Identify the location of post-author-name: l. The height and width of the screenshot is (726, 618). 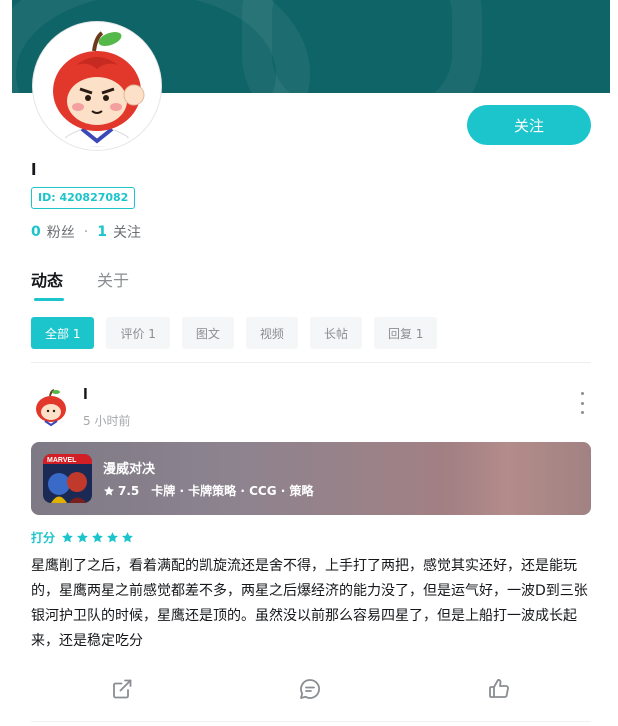
(85, 395).